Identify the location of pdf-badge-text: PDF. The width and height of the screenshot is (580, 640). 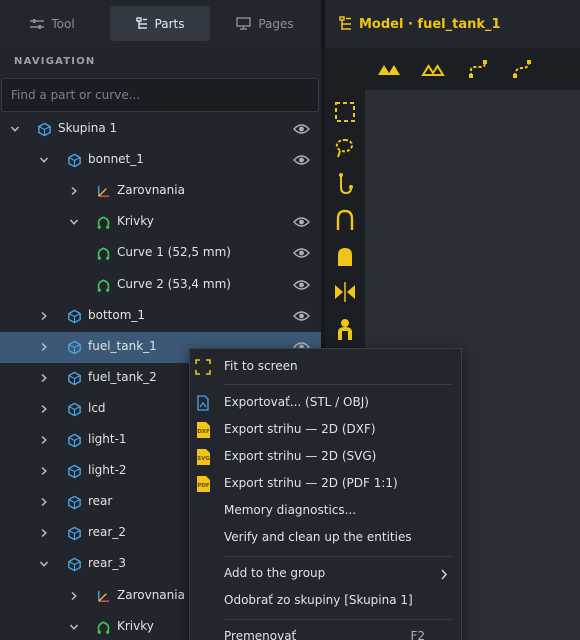
(203, 486).